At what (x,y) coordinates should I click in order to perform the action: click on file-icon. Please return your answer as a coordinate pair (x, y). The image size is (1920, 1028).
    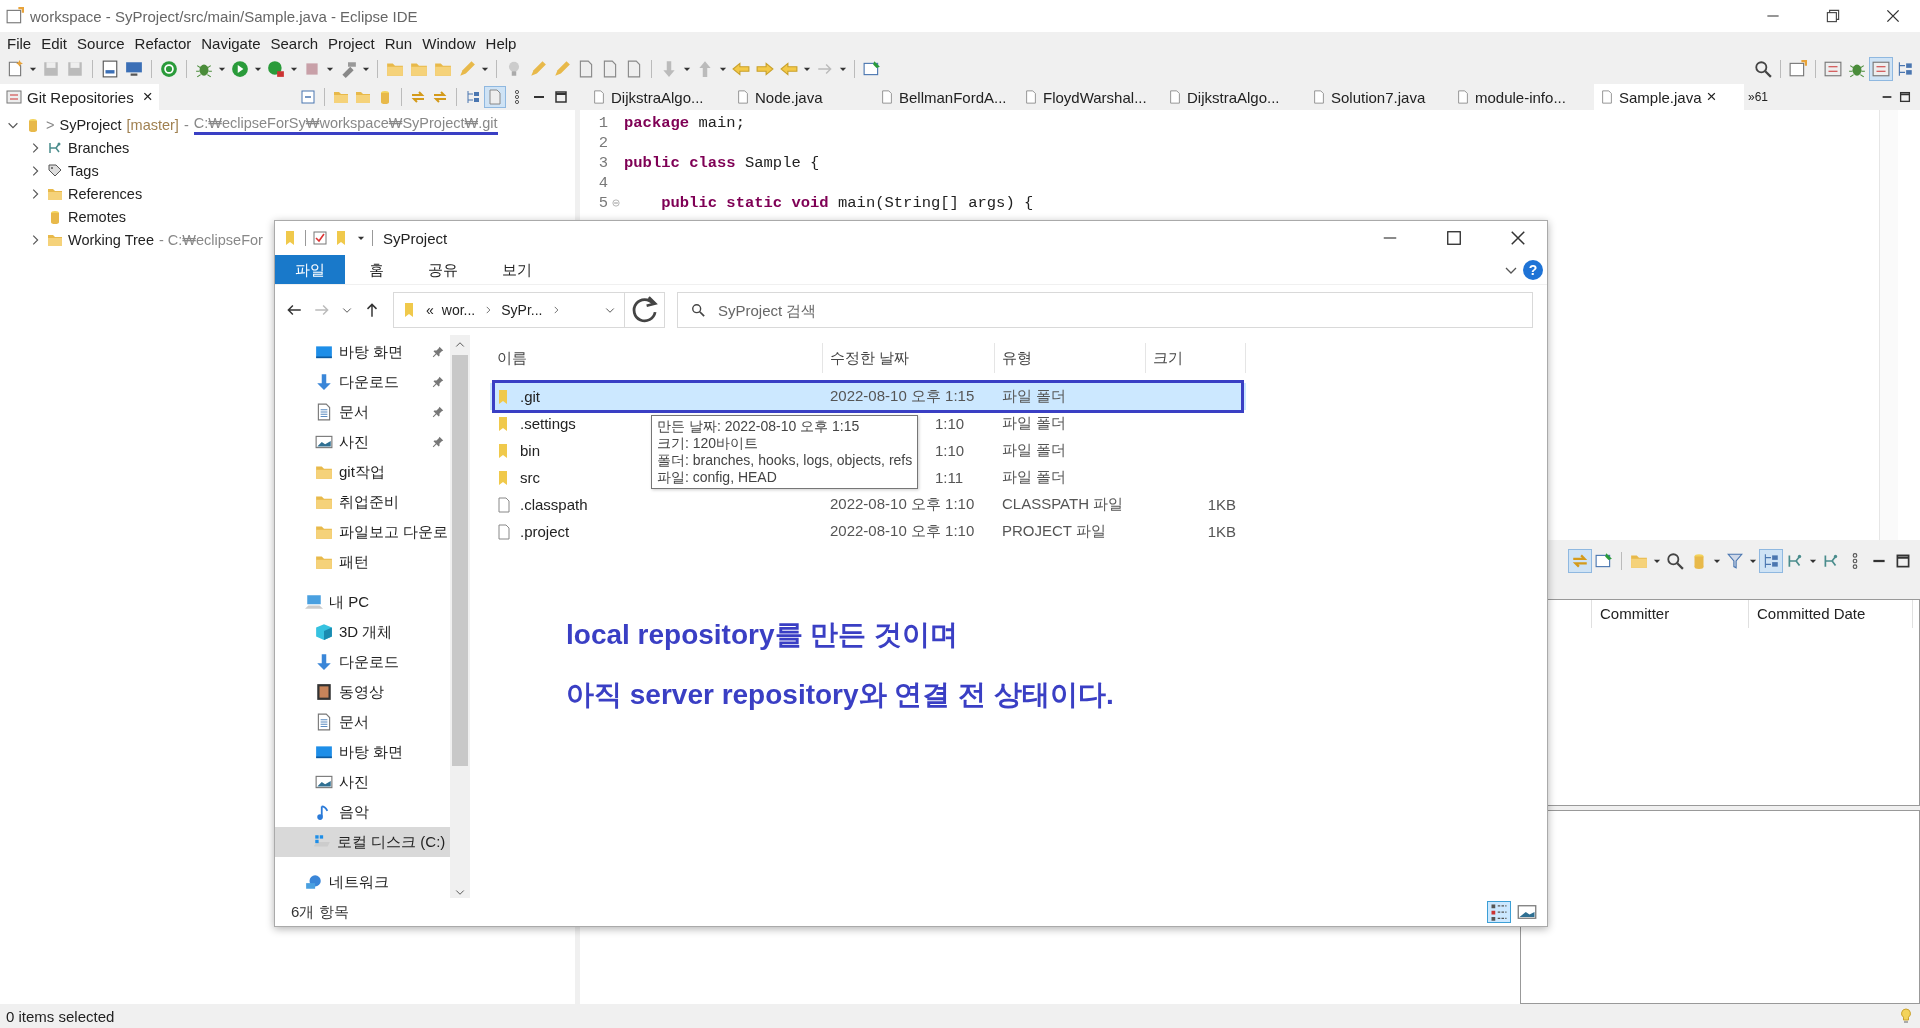
    Looking at the image, I should click on (504, 531).